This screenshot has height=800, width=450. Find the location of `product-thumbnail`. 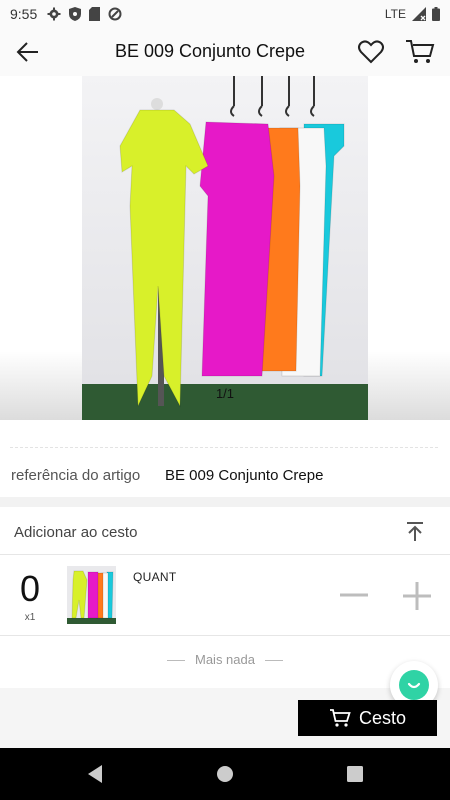

product-thumbnail is located at coordinates (91, 595).